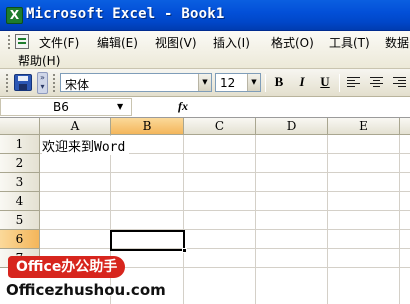  I want to click on font-name-select: 宋体 ▼, so click(136, 82).